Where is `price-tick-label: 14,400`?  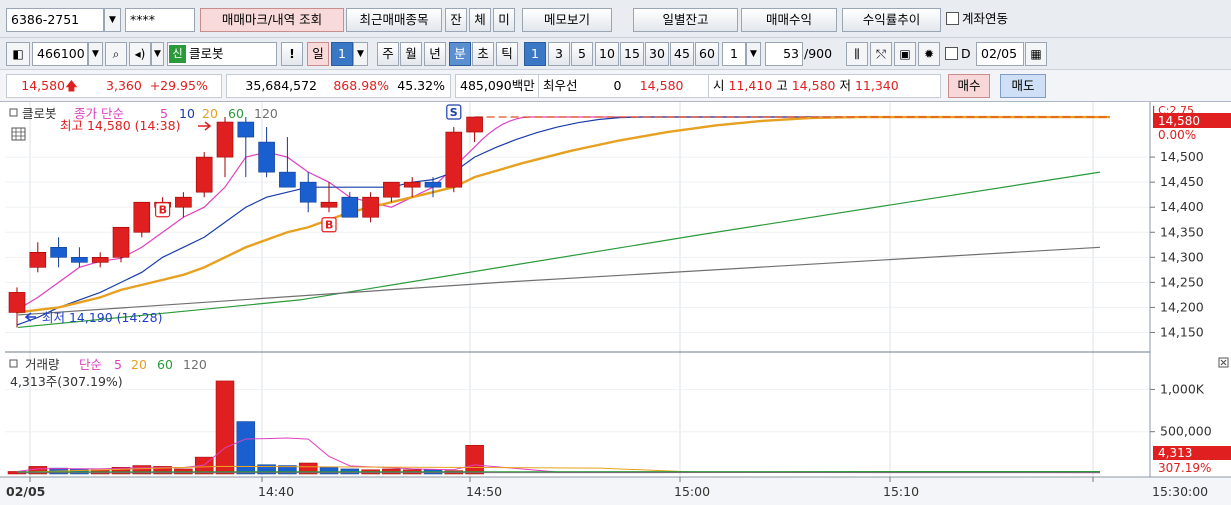 price-tick-label: 14,400 is located at coordinates (1182, 206).